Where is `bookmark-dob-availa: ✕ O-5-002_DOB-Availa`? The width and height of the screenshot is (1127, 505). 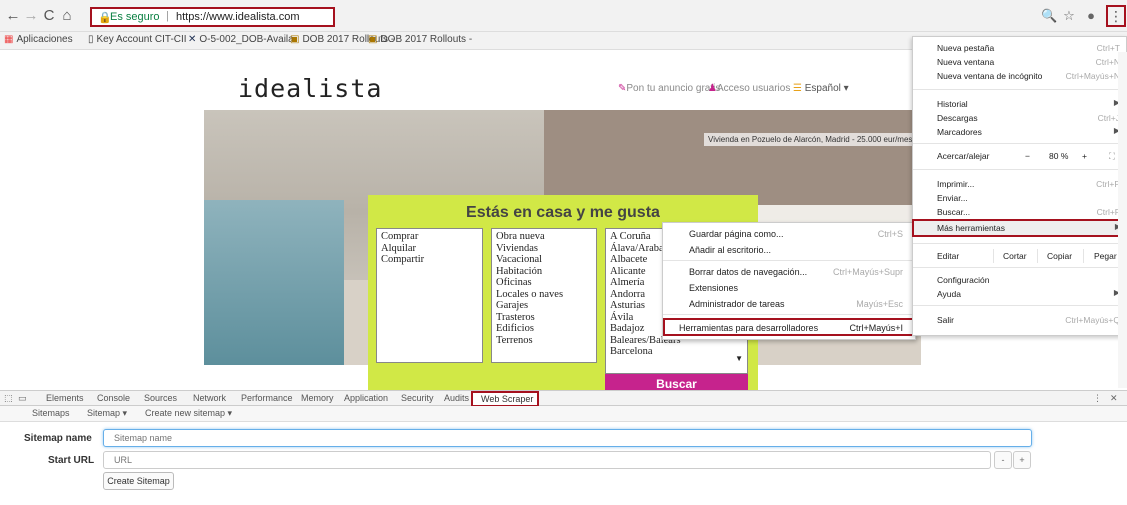 bookmark-dob-availa: ✕ O-5-002_DOB-Availa is located at coordinates (241, 39).